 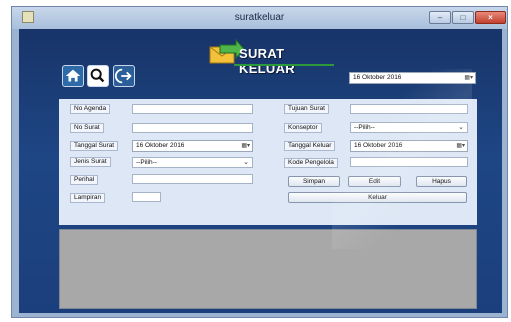 What do you see at coordinates (441, 181) in the screenshot?
I see `hapus-button: Hapus` at bounding box center [441, 181].